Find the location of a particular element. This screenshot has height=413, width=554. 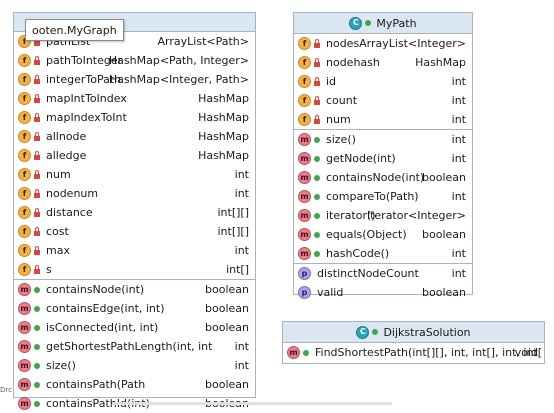

member-name: s is located at coordinates (49, 269).